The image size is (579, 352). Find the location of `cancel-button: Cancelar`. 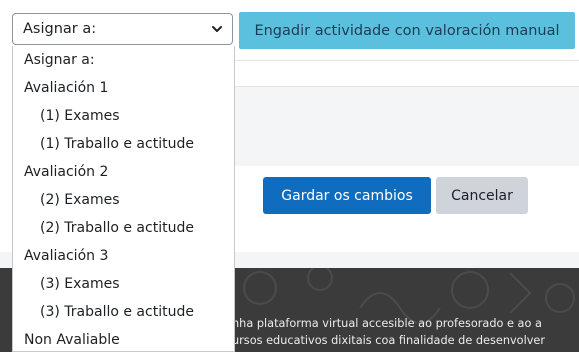

cancel-button: Cancelar is located at coordinates (482, 195).